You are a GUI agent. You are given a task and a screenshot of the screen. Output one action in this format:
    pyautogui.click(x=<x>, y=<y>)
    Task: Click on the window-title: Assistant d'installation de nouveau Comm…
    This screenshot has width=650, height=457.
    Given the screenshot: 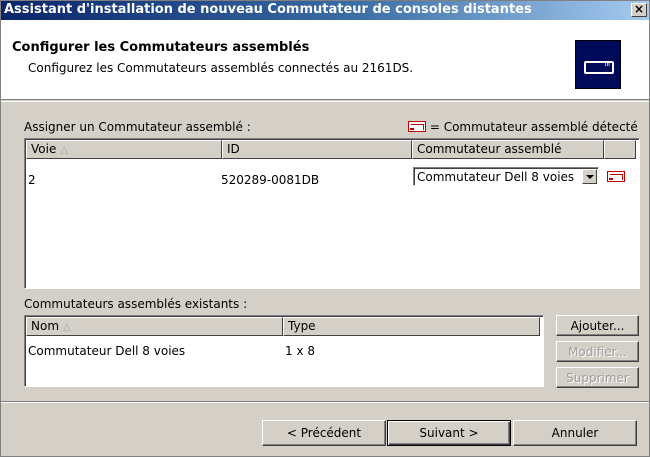 What is the action you would take?
    pyautogui.click(x=268, y=9)
    